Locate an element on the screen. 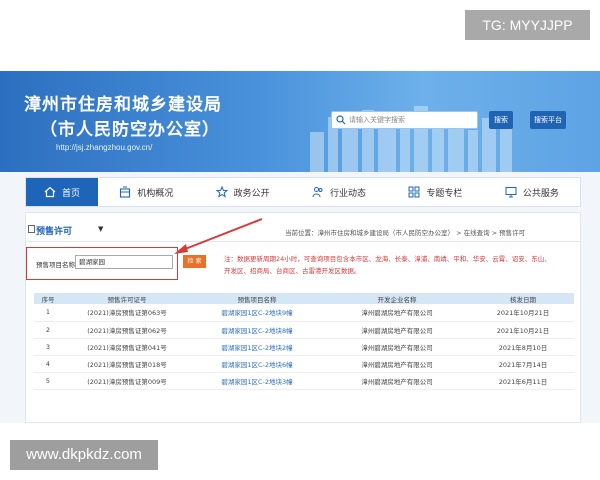  people-icon is located at coordinates (317, 192).